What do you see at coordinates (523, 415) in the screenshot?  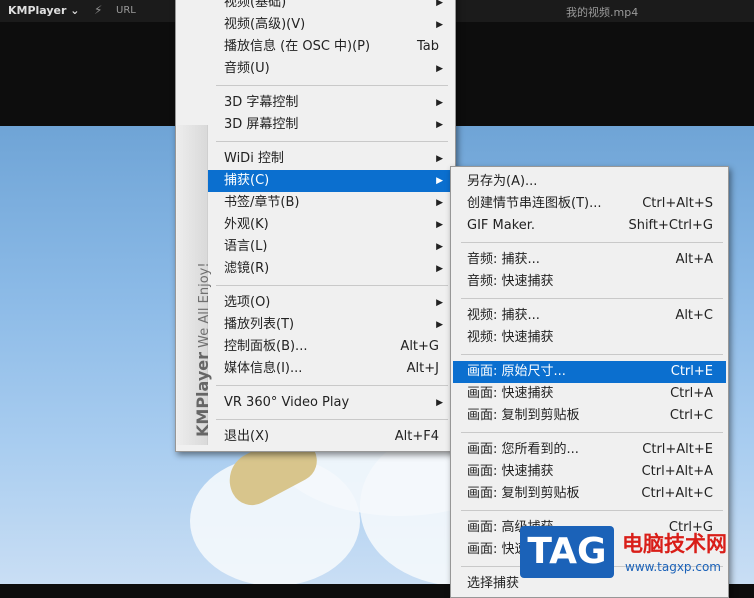 I see `menu-item-label: 画面: 复制到剪贴板` at bounding box center [523, 415].